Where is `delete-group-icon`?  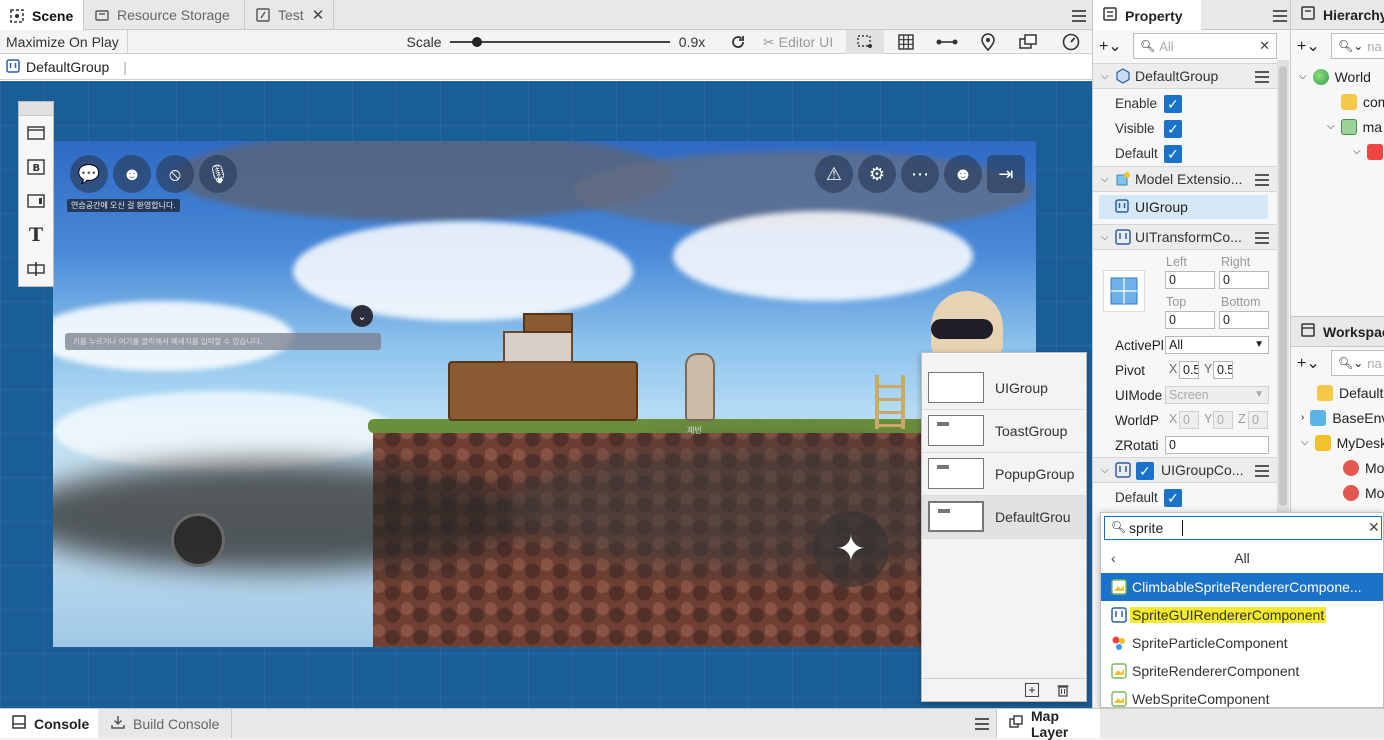
delete-group-icon is located at coordinates (1063, 690).